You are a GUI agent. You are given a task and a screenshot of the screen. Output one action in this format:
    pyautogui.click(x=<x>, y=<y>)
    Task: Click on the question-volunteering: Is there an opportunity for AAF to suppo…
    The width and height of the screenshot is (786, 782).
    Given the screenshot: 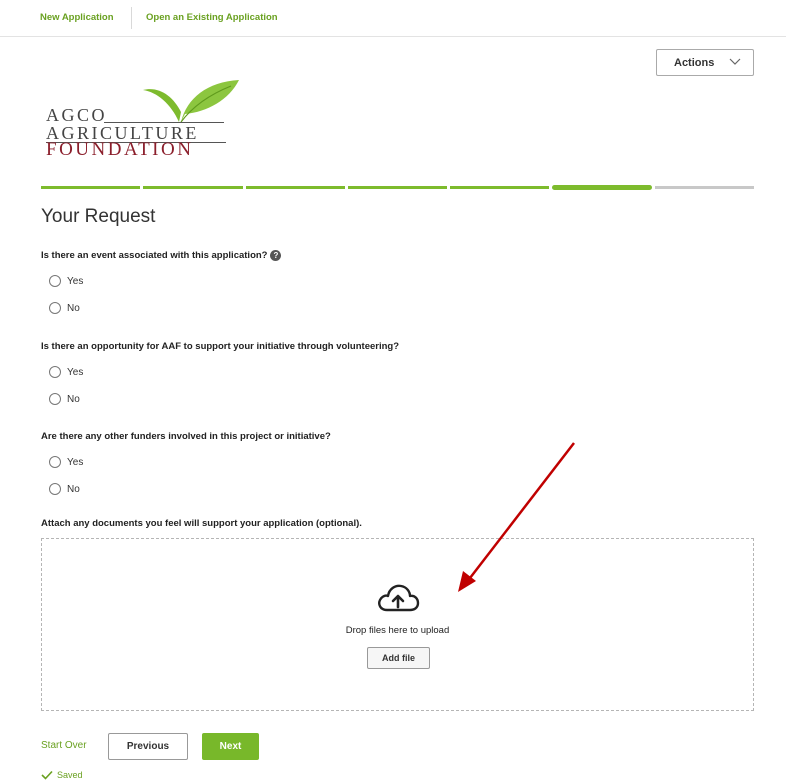 What is the action you would take?
    pyautogui.click(x=220, y=346)
    